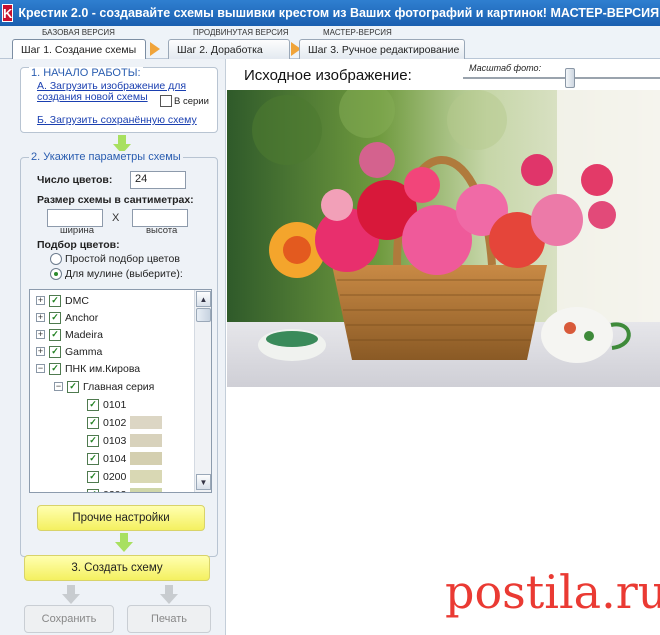  Describe the element at coordinates (158, 180) in the screenshot. I see `colors-count-input: 24` at that location.